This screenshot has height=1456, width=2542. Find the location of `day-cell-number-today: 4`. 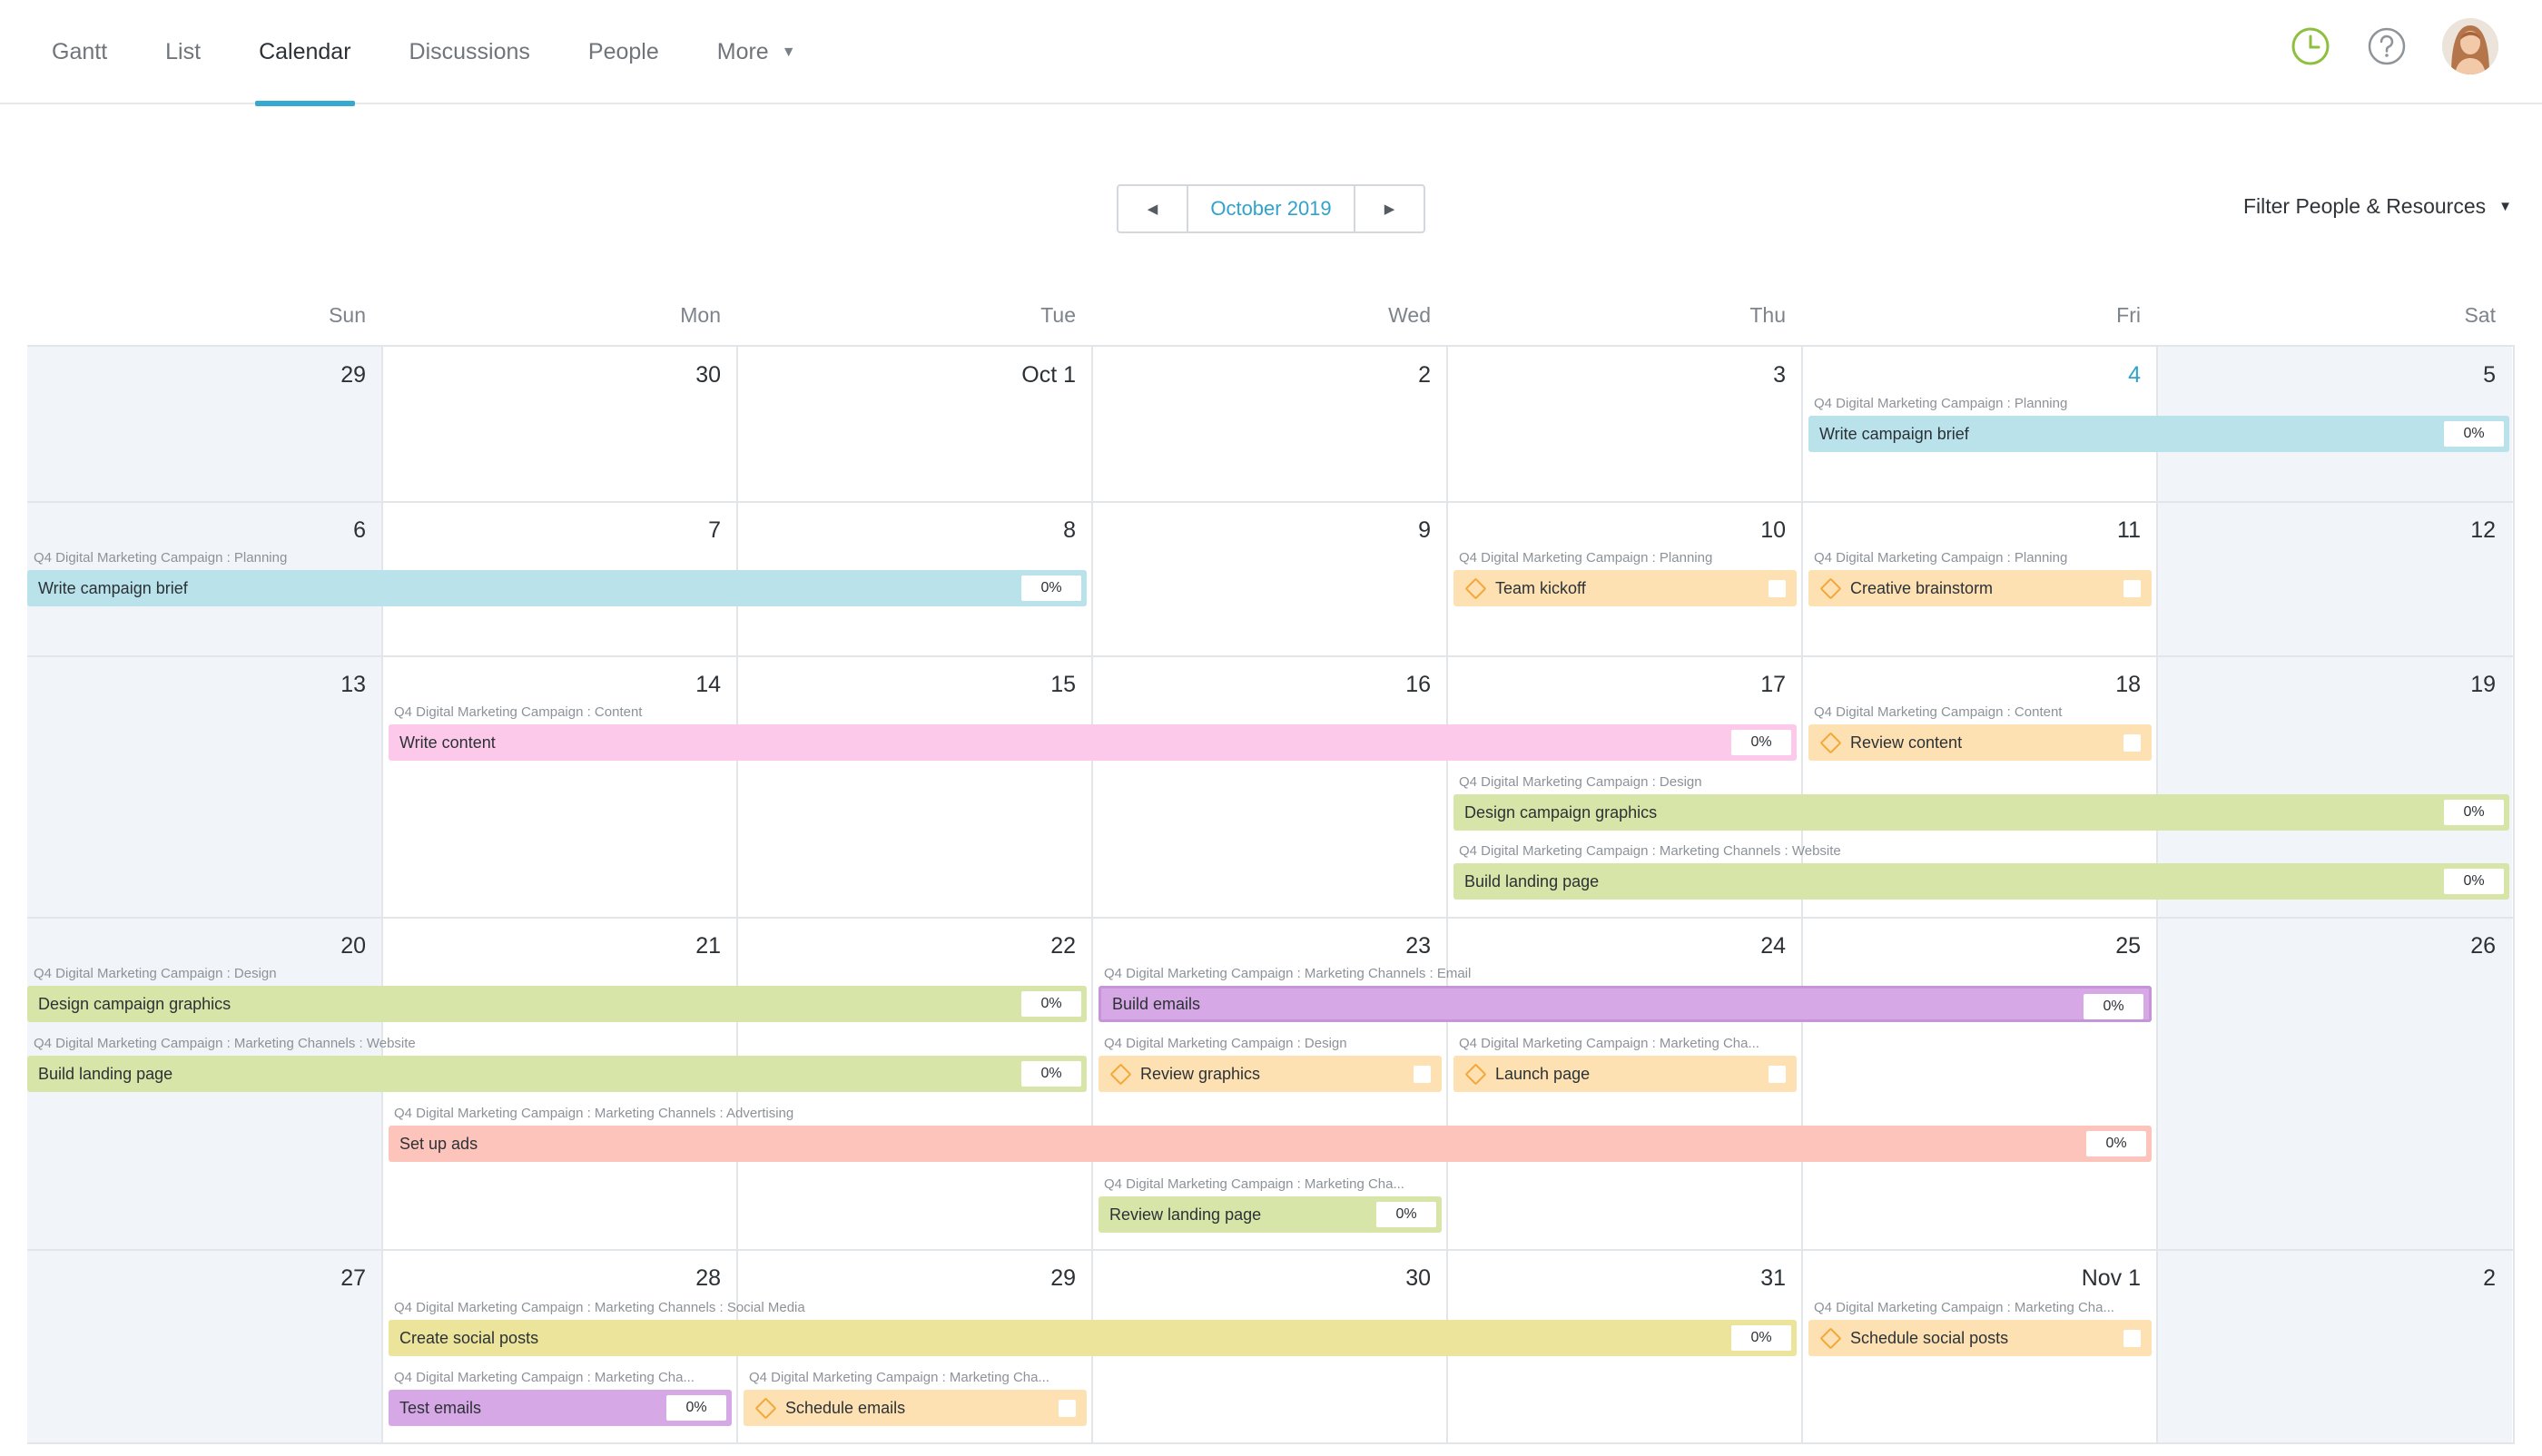

day-cell-number-today: 4 is located at coordinates (1979, 375).